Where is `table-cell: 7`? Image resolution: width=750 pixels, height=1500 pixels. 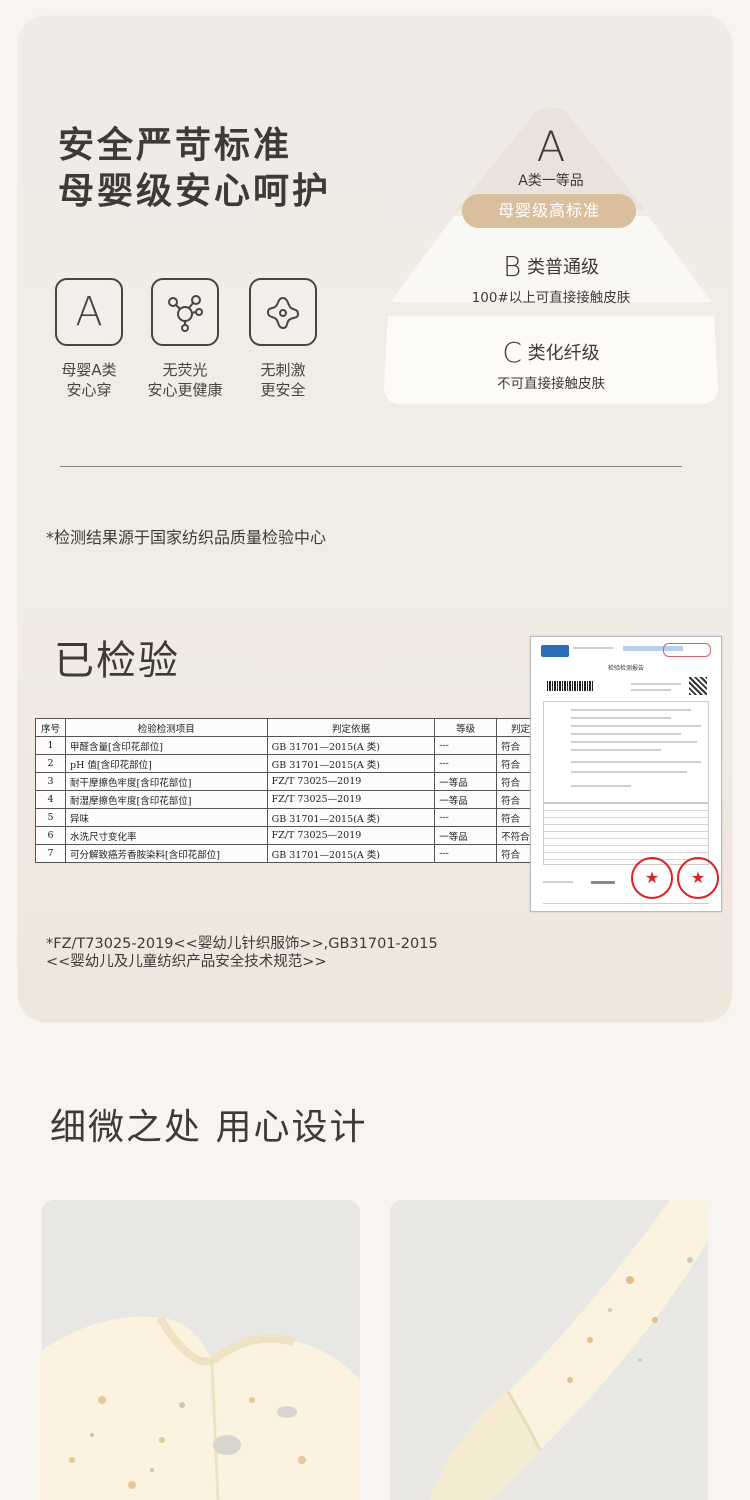 table-cell: 7 is located at coordinates (50, 853).